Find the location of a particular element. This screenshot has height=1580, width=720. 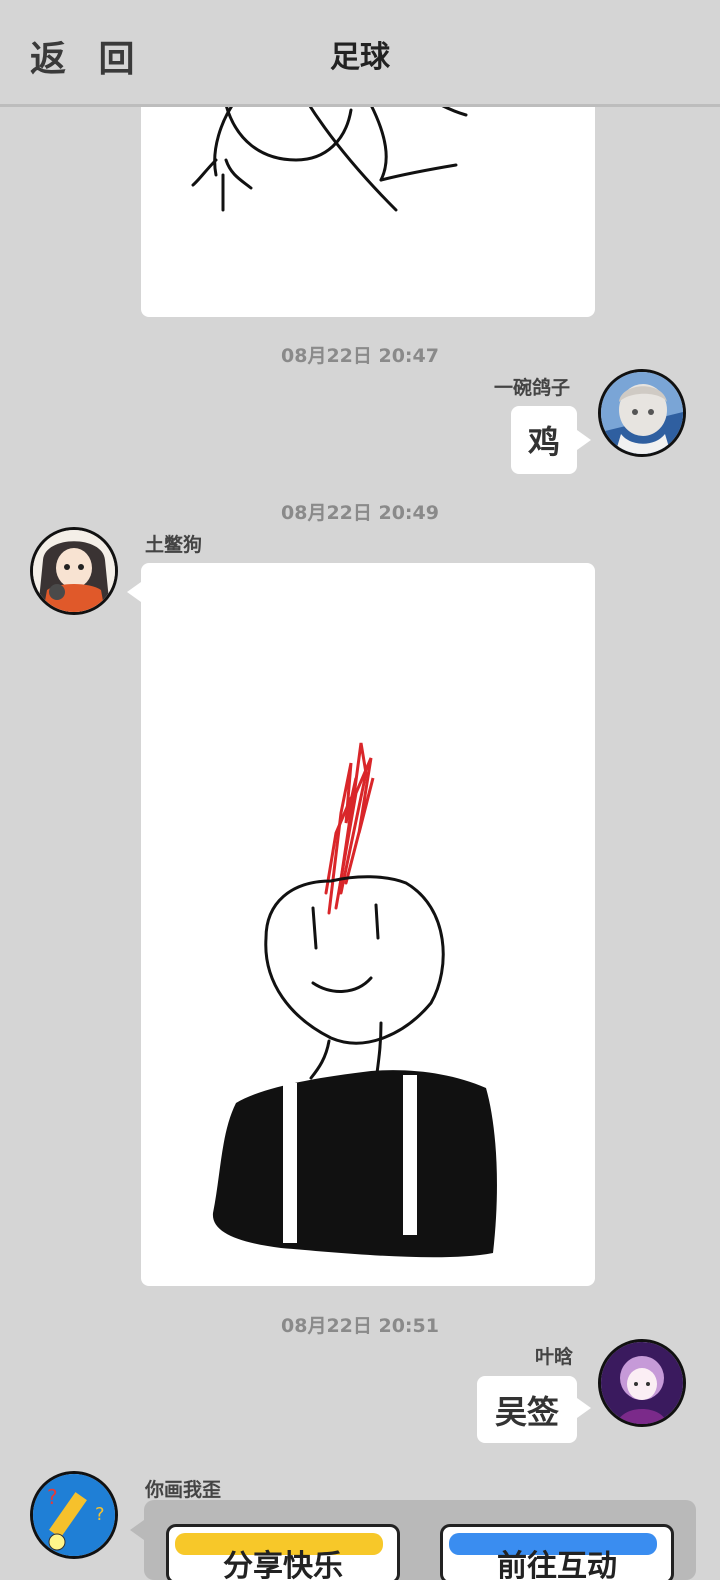

user-avatar-purple-girl-icon is located at coordinates (642, 1383).